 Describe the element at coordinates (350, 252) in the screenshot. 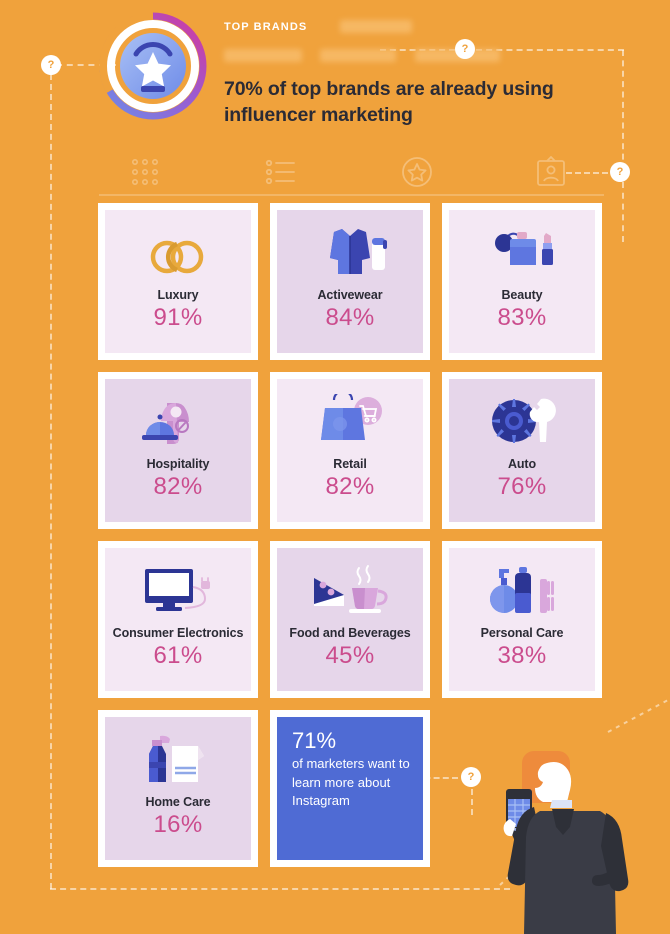

I see `jacket-bottle-icon` at that location.